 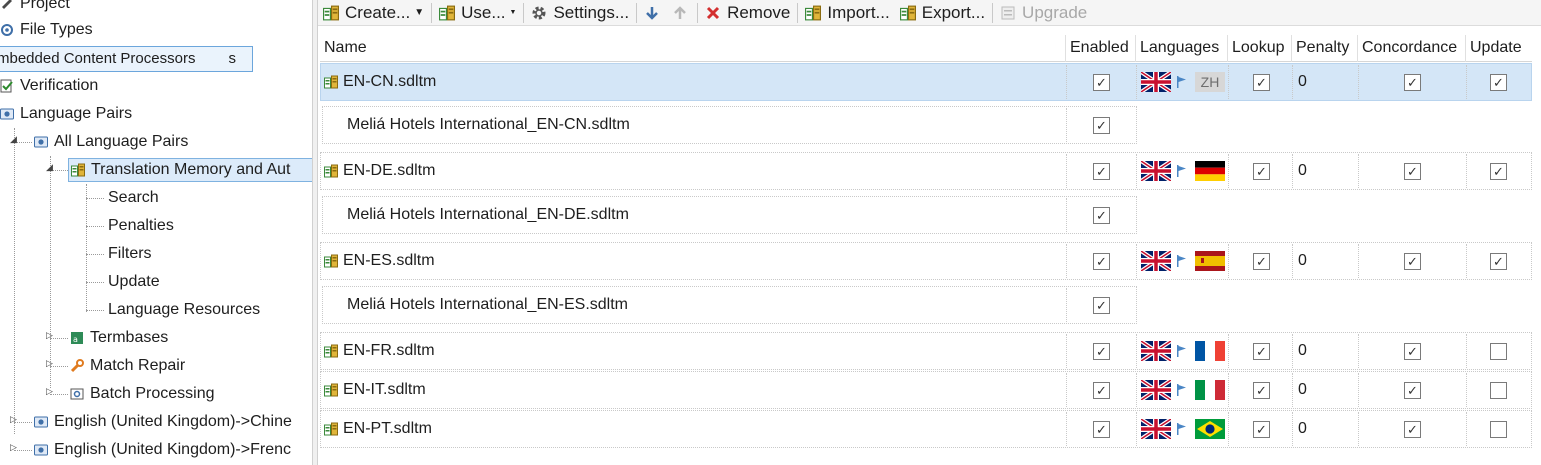 I want to click on arrow-down-icon, so click(x=652, y=13).